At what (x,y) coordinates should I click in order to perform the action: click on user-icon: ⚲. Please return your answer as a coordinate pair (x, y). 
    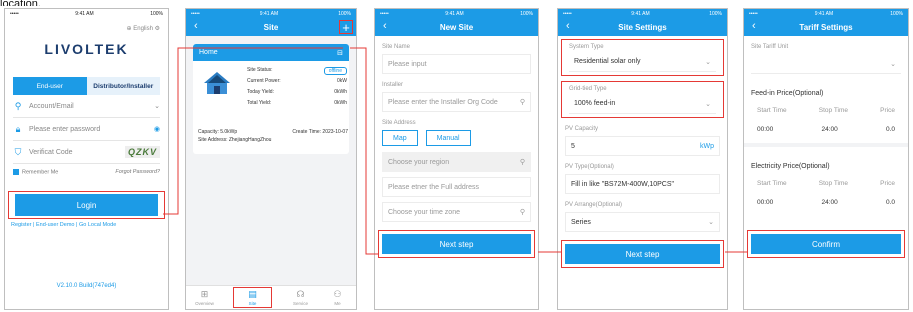
    Looking at the image, I should click on (18, 105).